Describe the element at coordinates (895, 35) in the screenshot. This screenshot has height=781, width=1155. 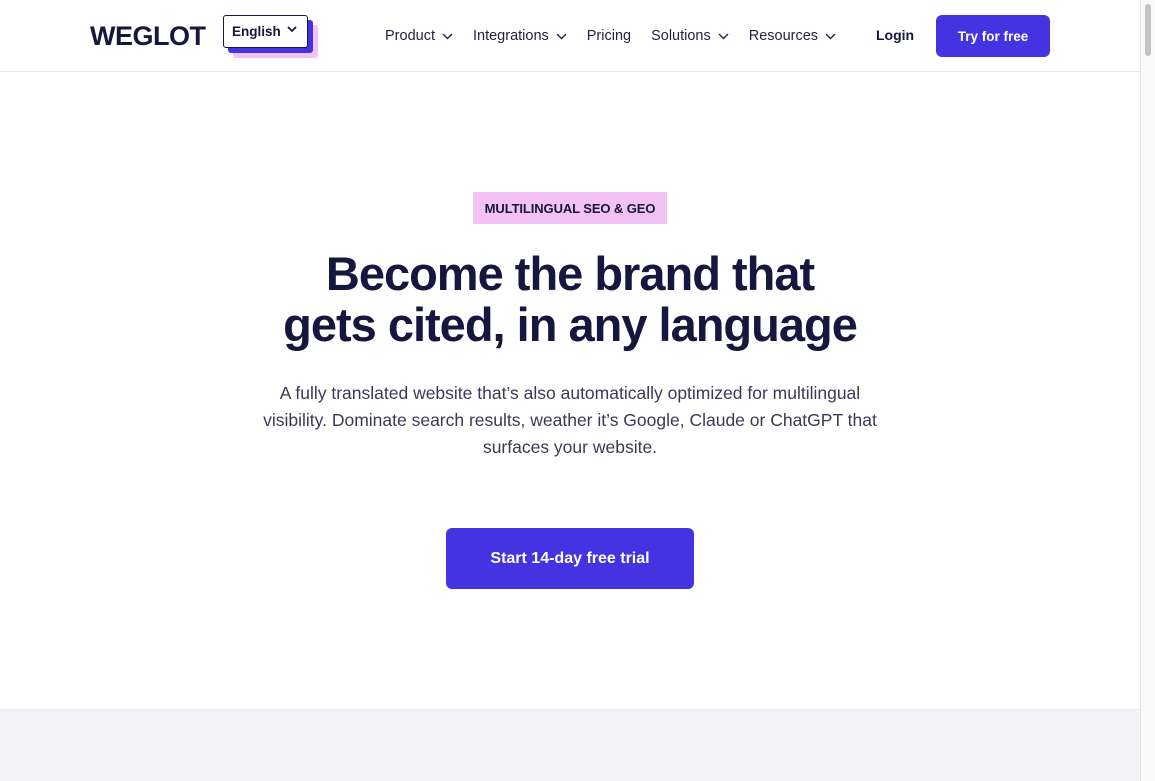
I see `login-link: Login` at that location.